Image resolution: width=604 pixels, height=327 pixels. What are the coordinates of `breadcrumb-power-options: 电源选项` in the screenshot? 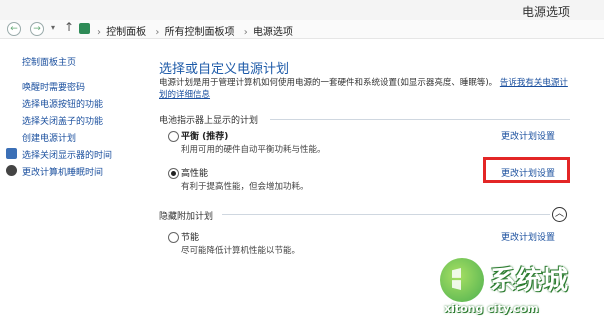 It's located at (273, 32).